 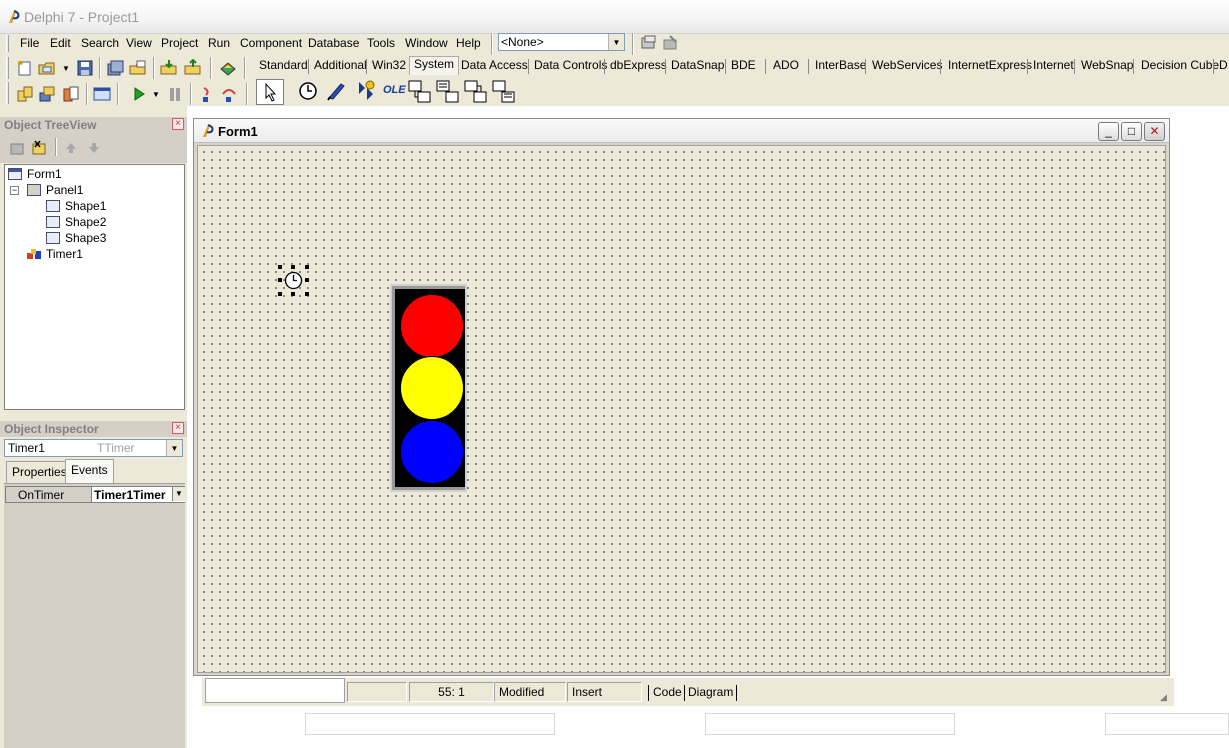 I want to click on tree-item-shape1: Shape1, so click(x=85, y=206).